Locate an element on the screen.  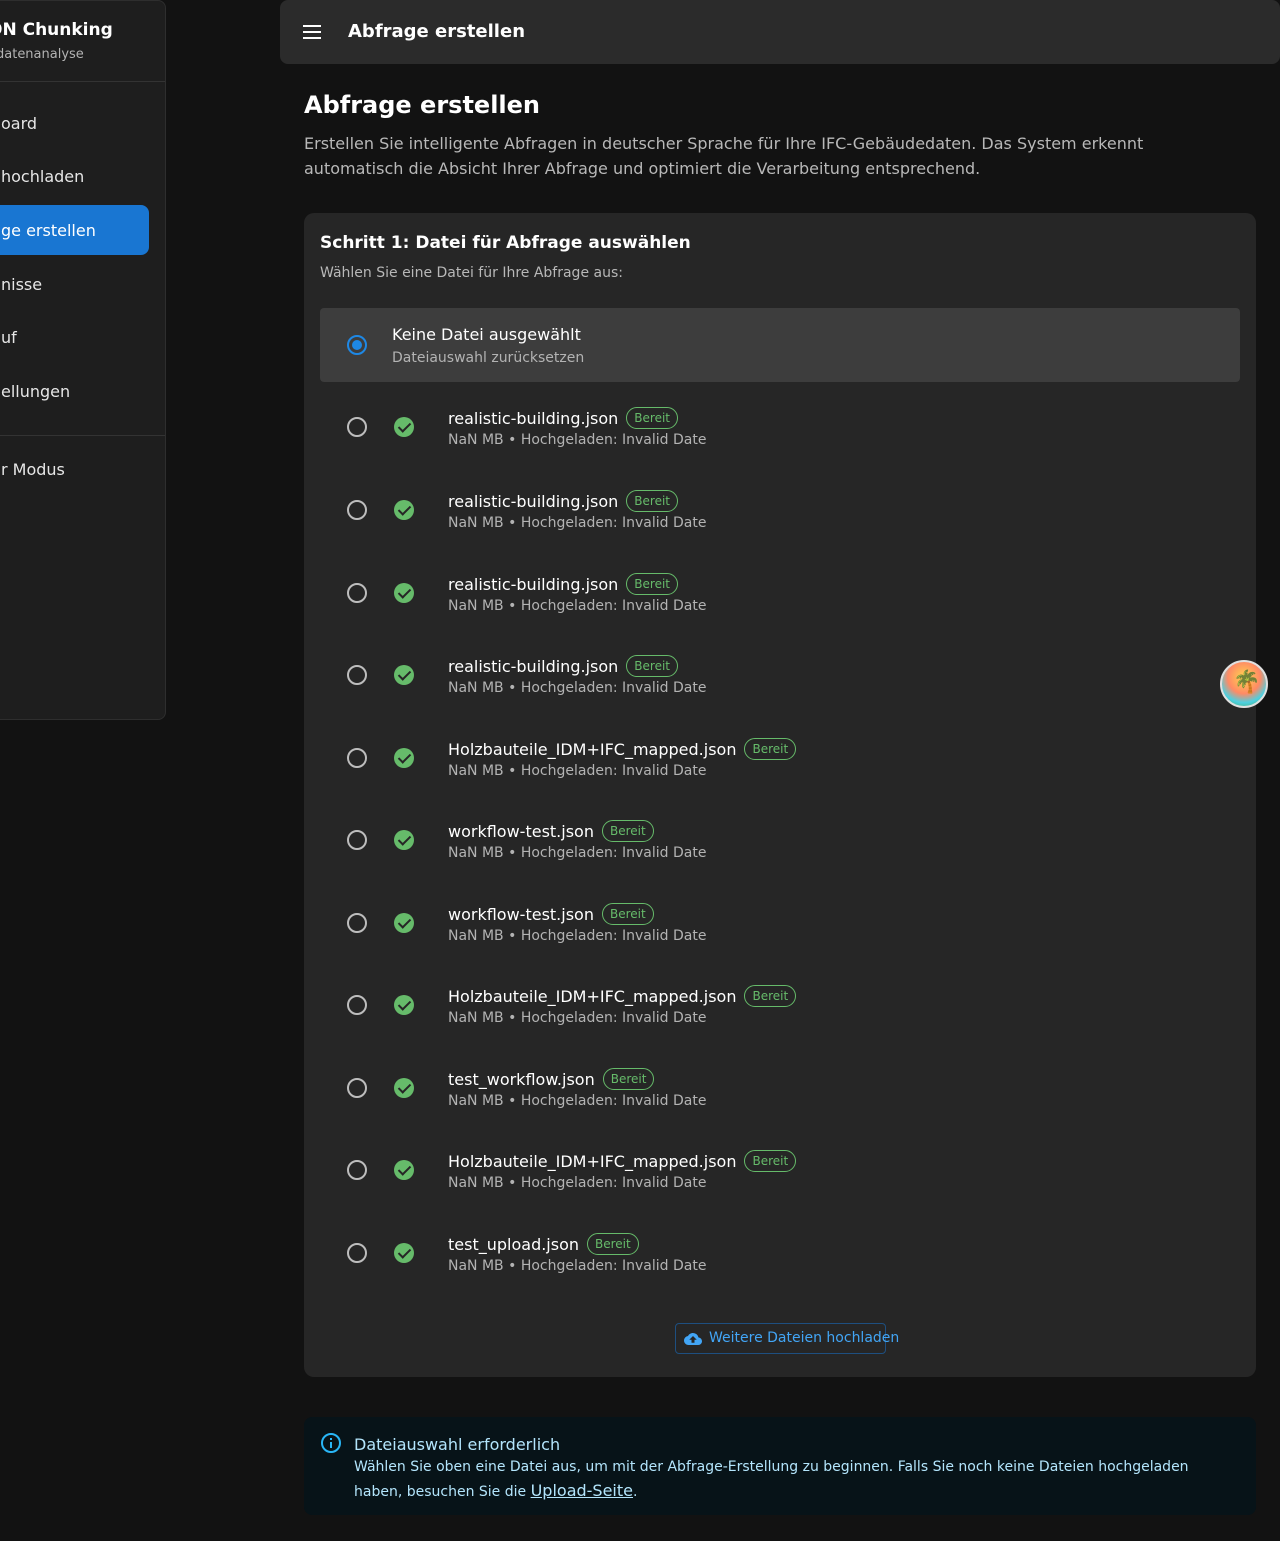
file-name: test_workflow.json Bereit is located at coordinates (551, 1079).